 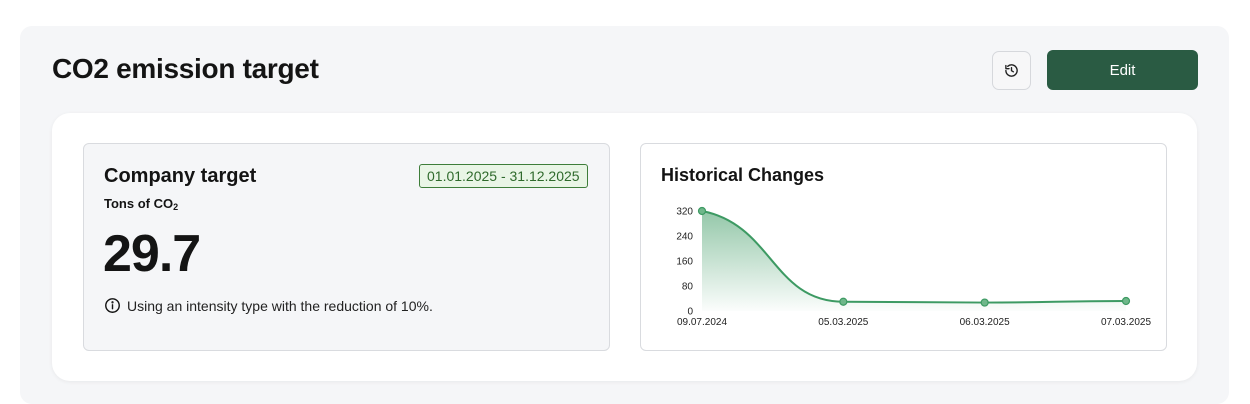 I want to click on date-range-badge: 01.01.2025 - 31.12.2025, so click(x=503, y=176).